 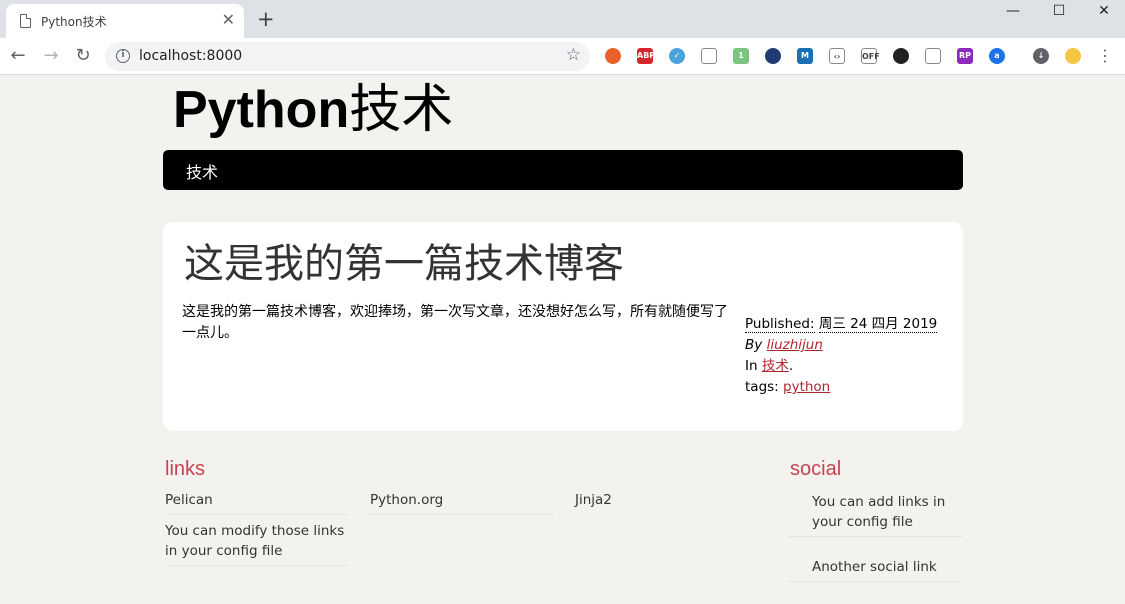 What do you see at coordinates (878, 324) in the screenshot?
I see `published-date: 周三 24 四月 2019` at bounding box center [878, 324].